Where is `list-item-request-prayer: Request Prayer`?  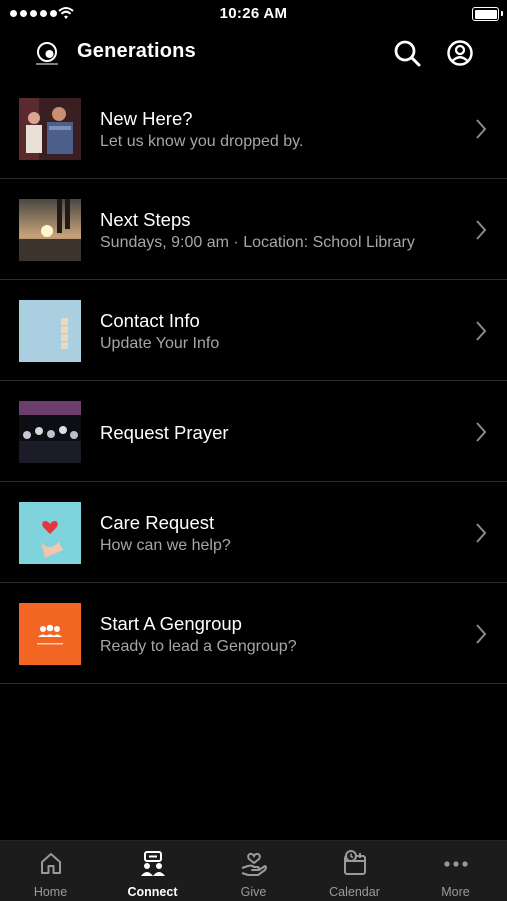
list-item-request-prayer: Request Prayer is located at coordinates (253, 431).